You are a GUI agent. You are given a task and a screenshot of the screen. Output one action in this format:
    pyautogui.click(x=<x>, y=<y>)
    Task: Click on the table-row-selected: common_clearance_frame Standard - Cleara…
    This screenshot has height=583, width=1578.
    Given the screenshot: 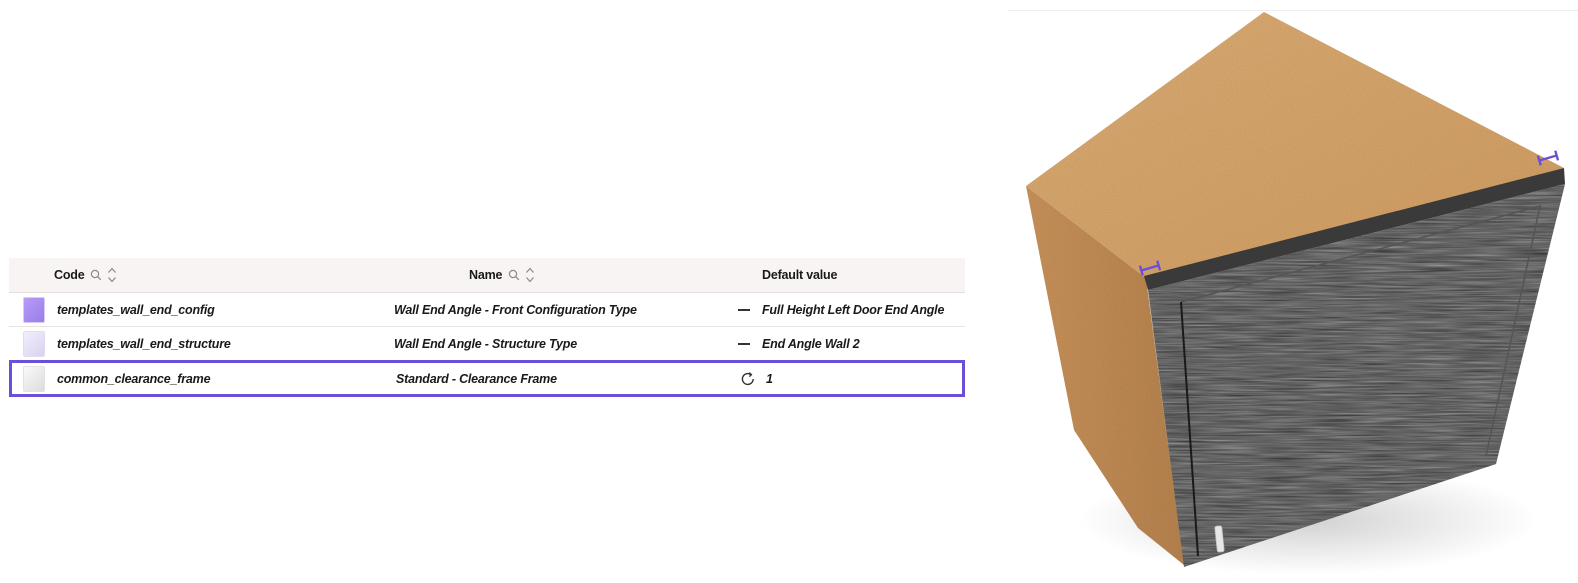 What is the action you would take?
    pyautogui.click(x=487, y=378)
    